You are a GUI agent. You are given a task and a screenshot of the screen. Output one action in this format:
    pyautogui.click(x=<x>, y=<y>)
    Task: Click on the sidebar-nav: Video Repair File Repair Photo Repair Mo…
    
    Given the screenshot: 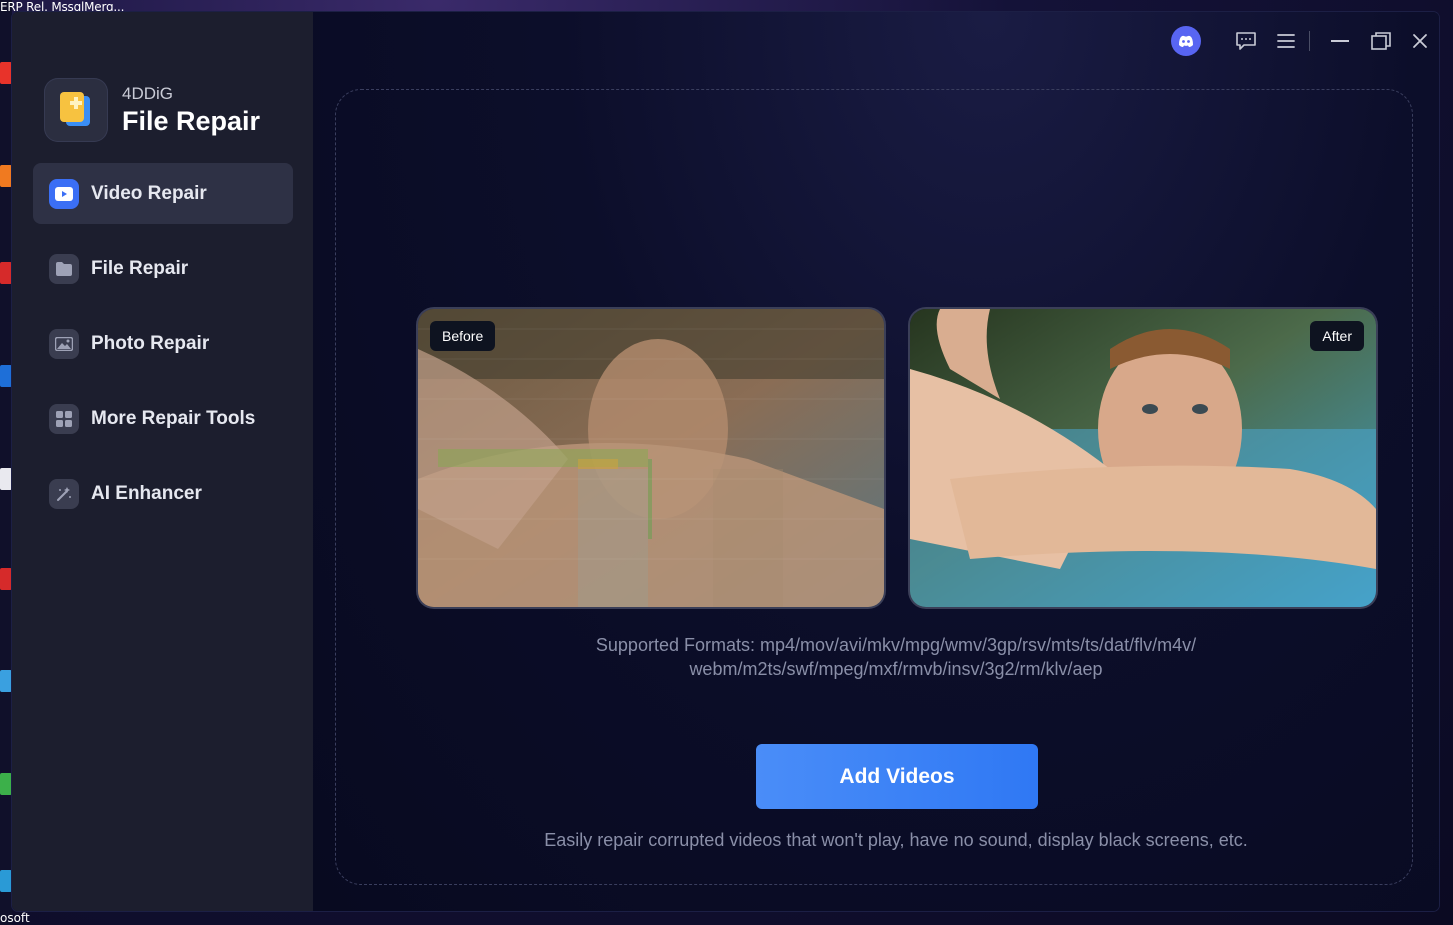 What is the action you would take?
    pyautogui.click(x=163, y=350)
    